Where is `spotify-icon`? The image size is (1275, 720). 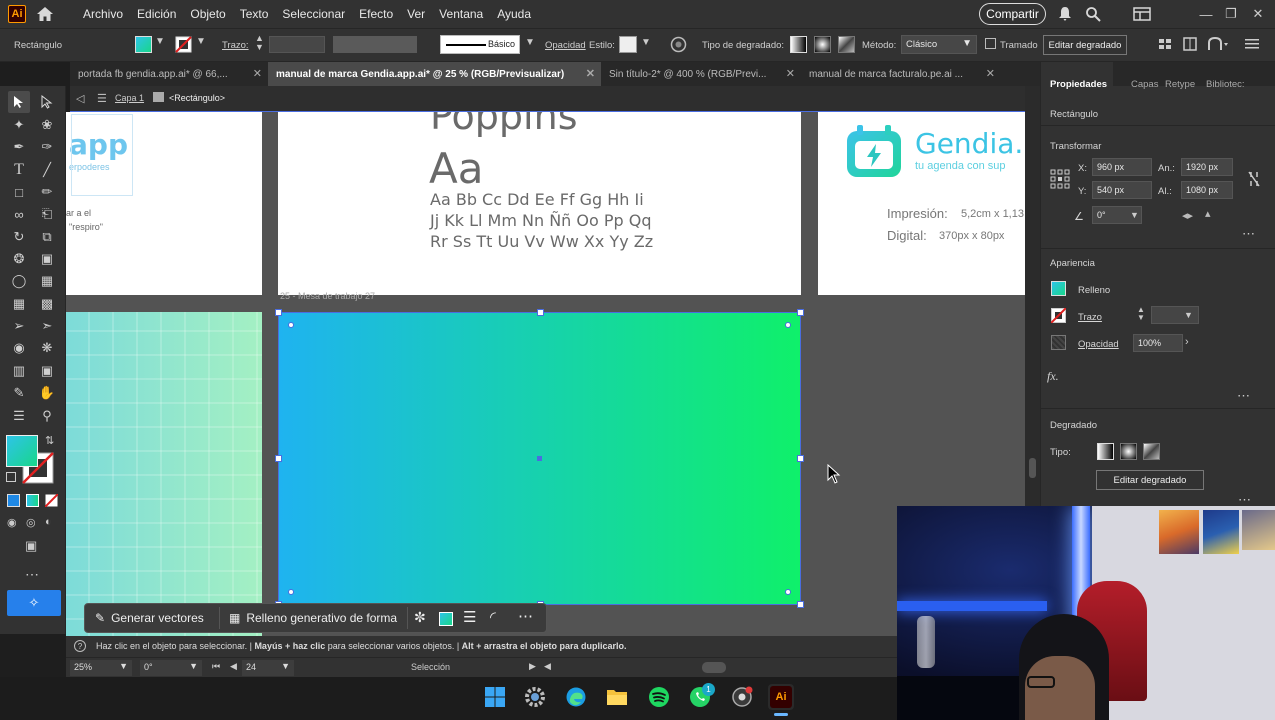
spotify-icon is located at coordinates (659, 697).